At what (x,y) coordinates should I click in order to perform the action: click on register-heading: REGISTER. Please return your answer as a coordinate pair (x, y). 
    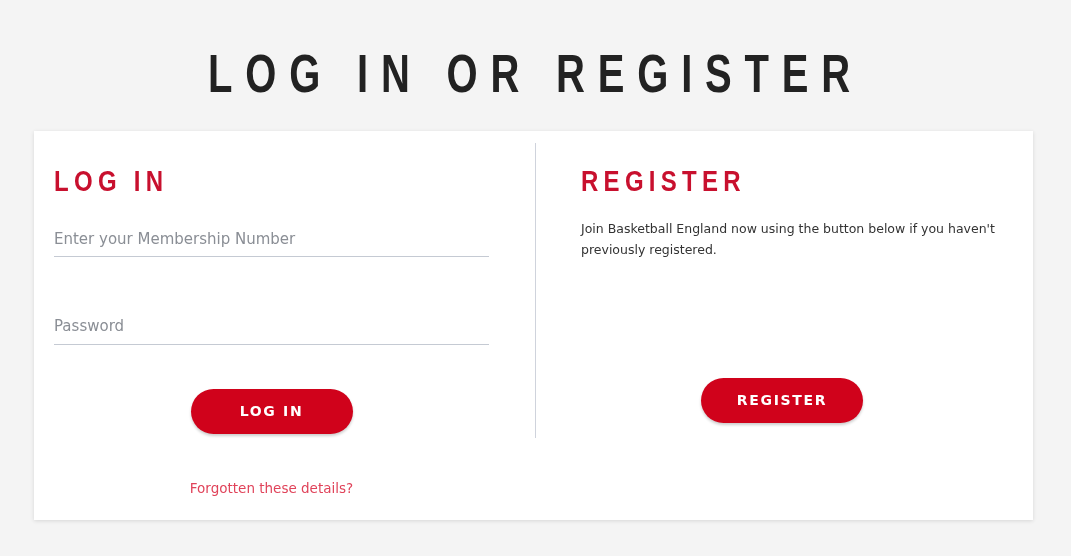
    Looking at the image, I should click on (664, 182).